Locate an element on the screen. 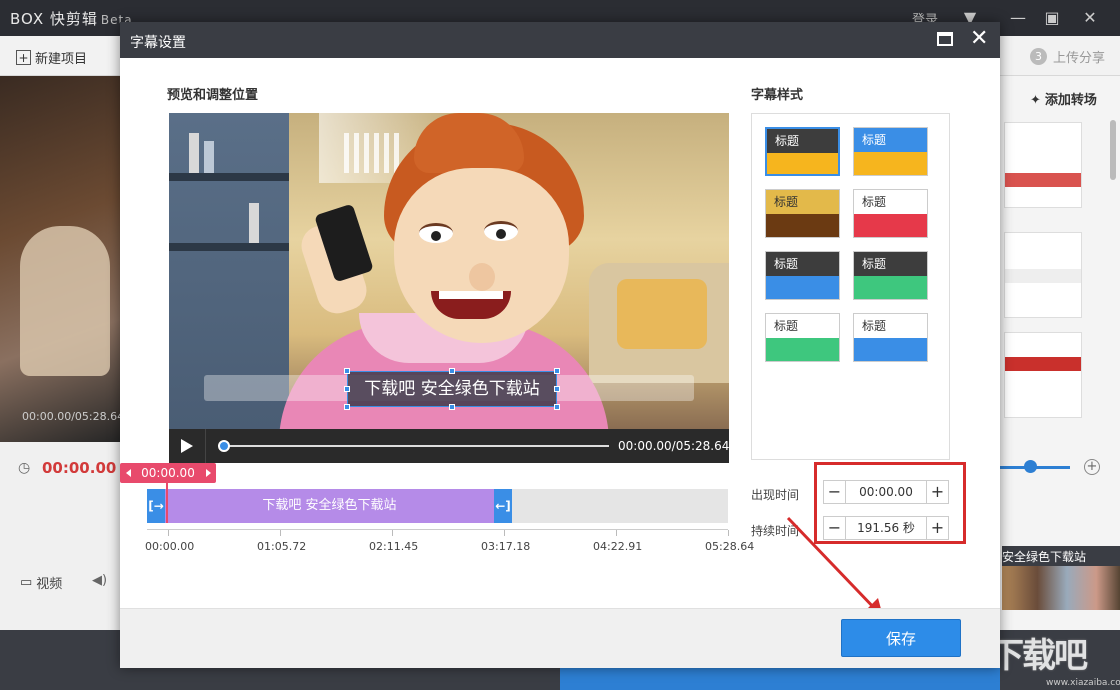  add-transition-tab: ✦ 添加转场 is located at coordinates (1063, 98).